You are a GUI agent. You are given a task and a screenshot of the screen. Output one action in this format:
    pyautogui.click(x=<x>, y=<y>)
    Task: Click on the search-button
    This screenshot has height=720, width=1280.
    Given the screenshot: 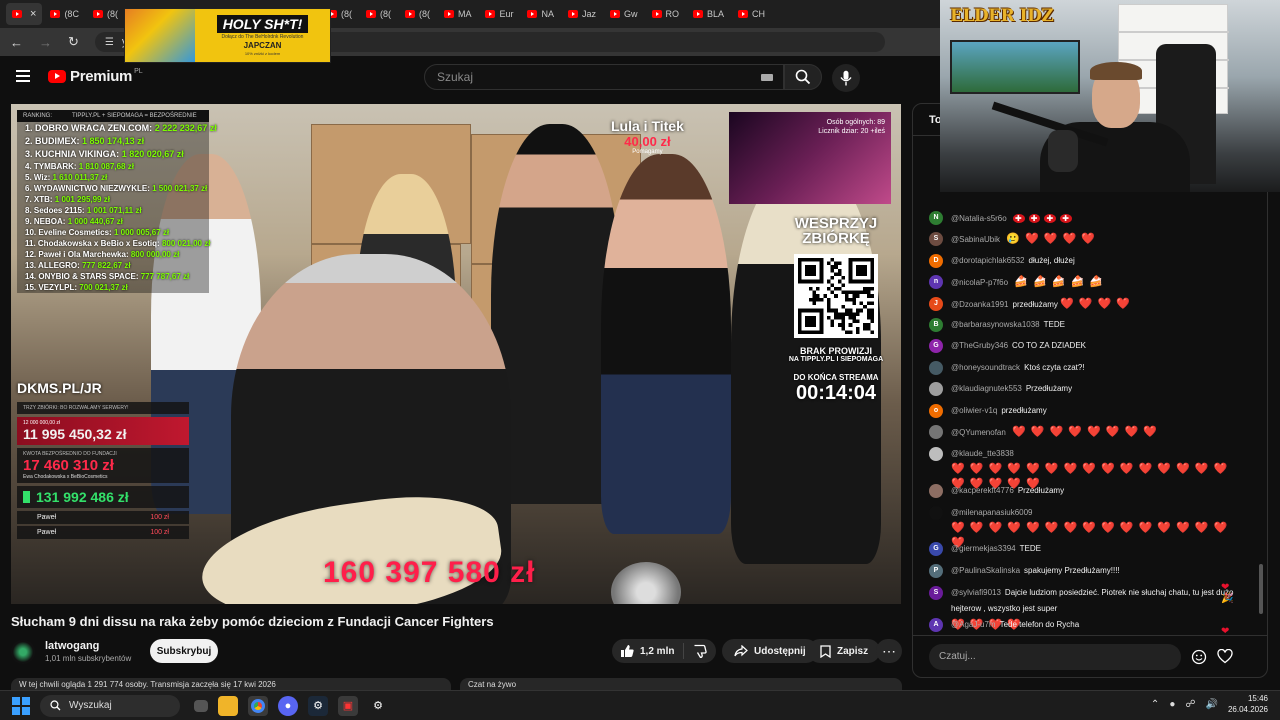 What is the action you would take?
    pyautogui.click(x=803, y=77)
    